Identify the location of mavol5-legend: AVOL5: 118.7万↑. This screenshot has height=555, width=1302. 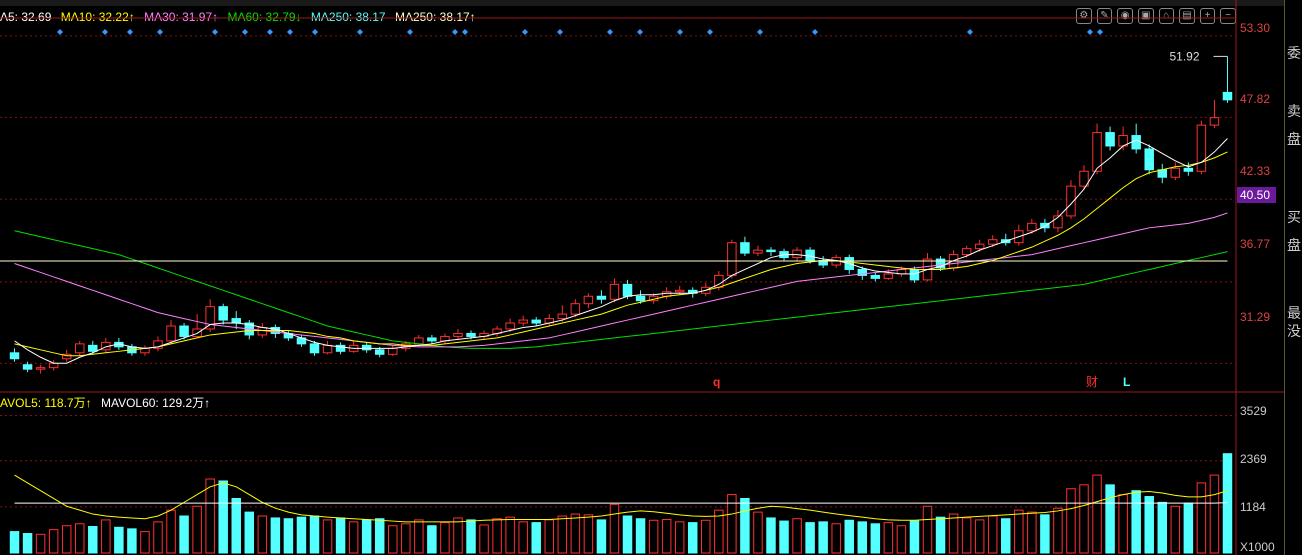
(46, 403).